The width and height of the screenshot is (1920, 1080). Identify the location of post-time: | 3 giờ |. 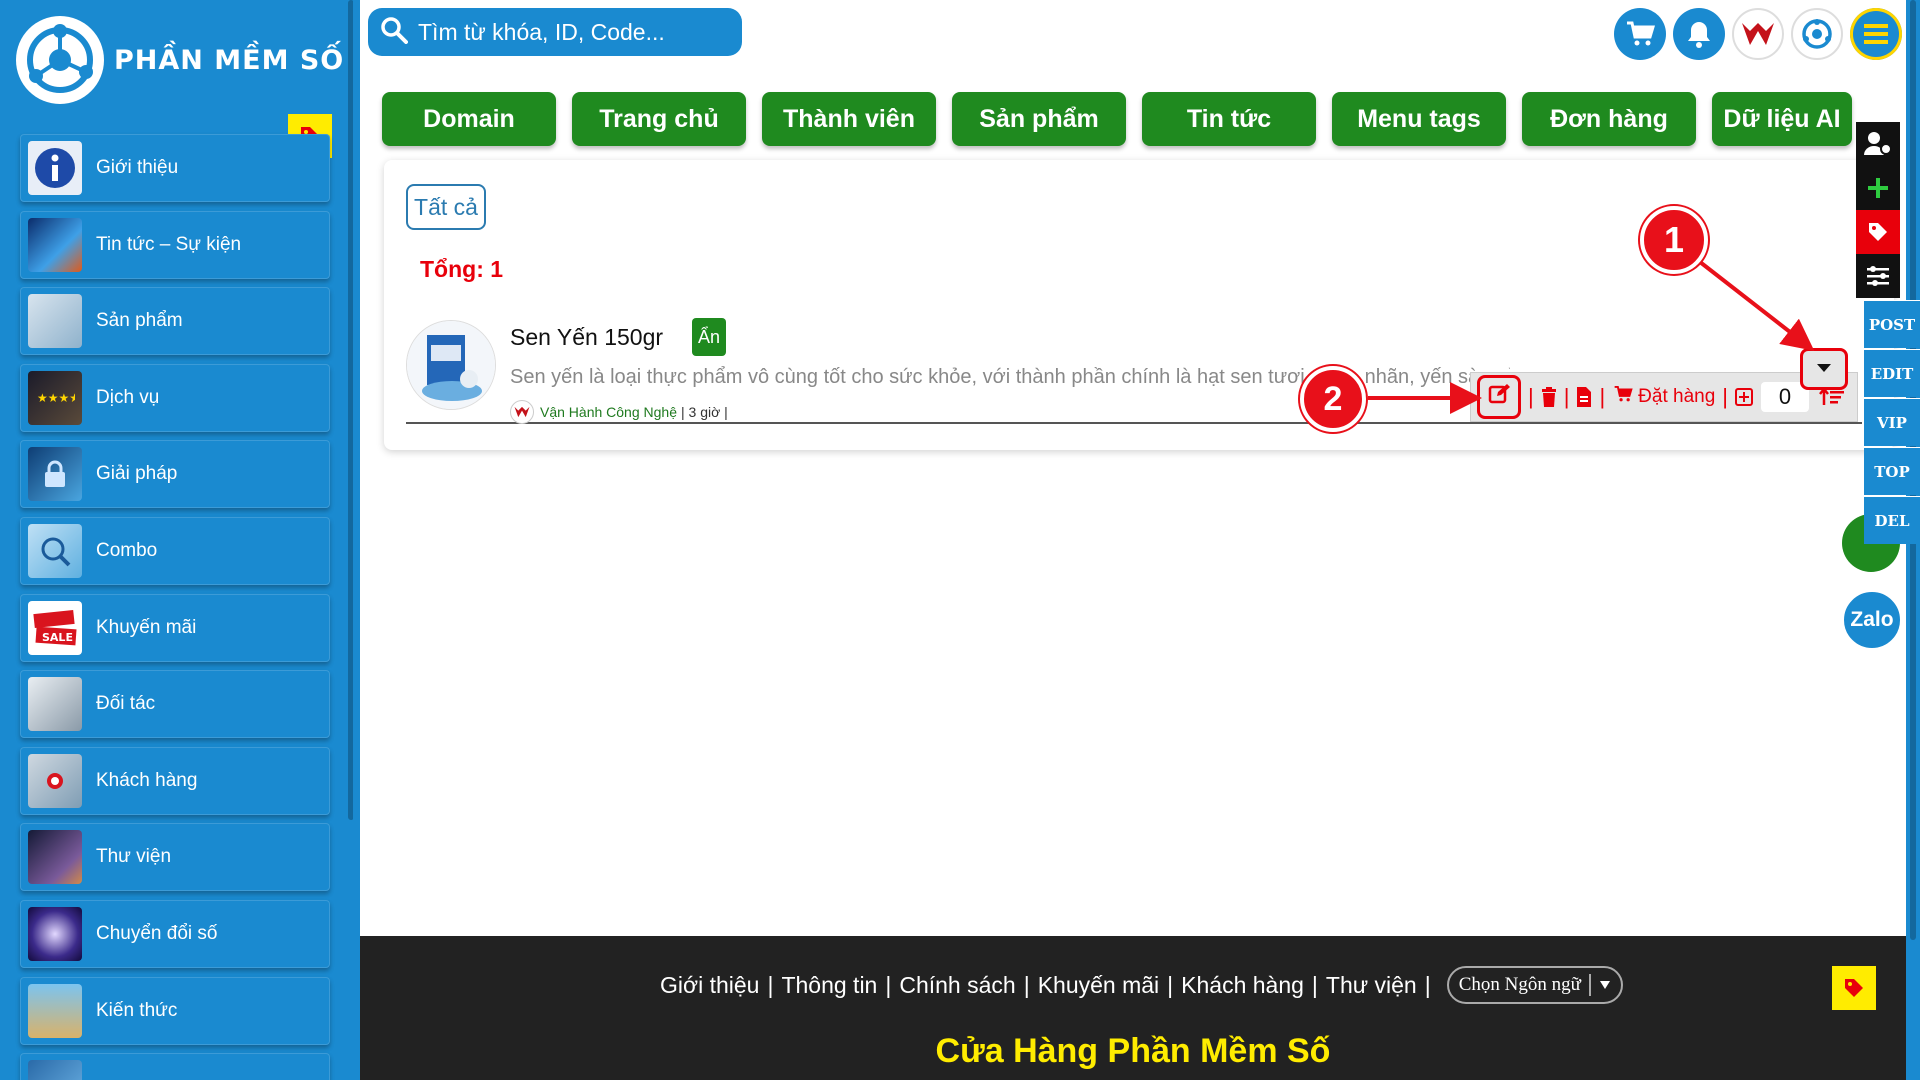
(704, 412).